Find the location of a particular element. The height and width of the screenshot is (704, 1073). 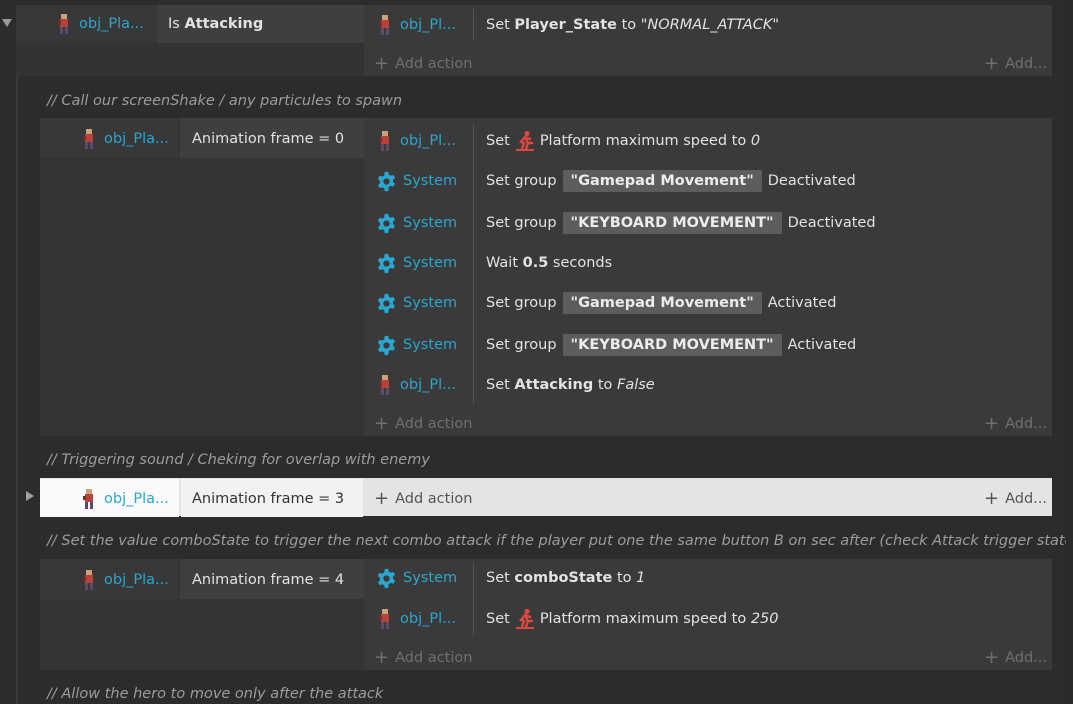

event-tree-line is located at coordinates (17, 372).